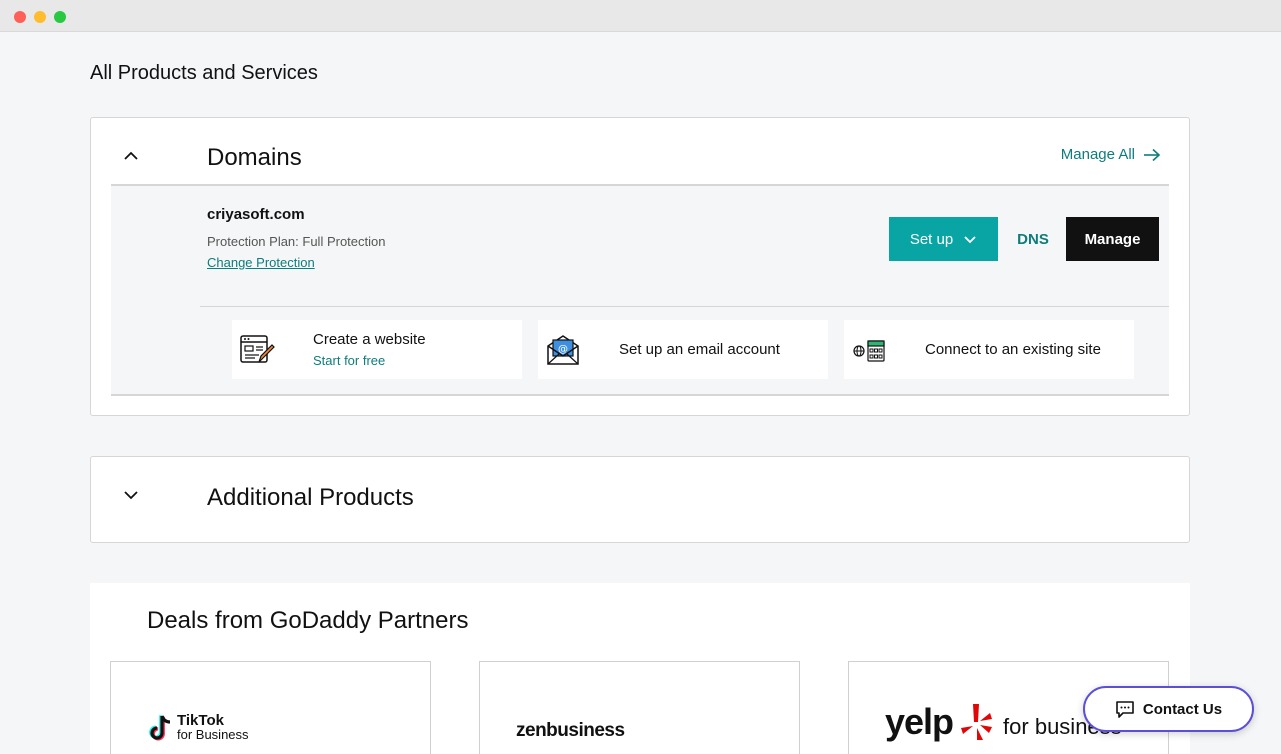 This screenshot has width=1281, height=754. Describe the element at coordinates (1182, 709) in the screenshot. I see `contact-us-label: Contact Us` at that location.